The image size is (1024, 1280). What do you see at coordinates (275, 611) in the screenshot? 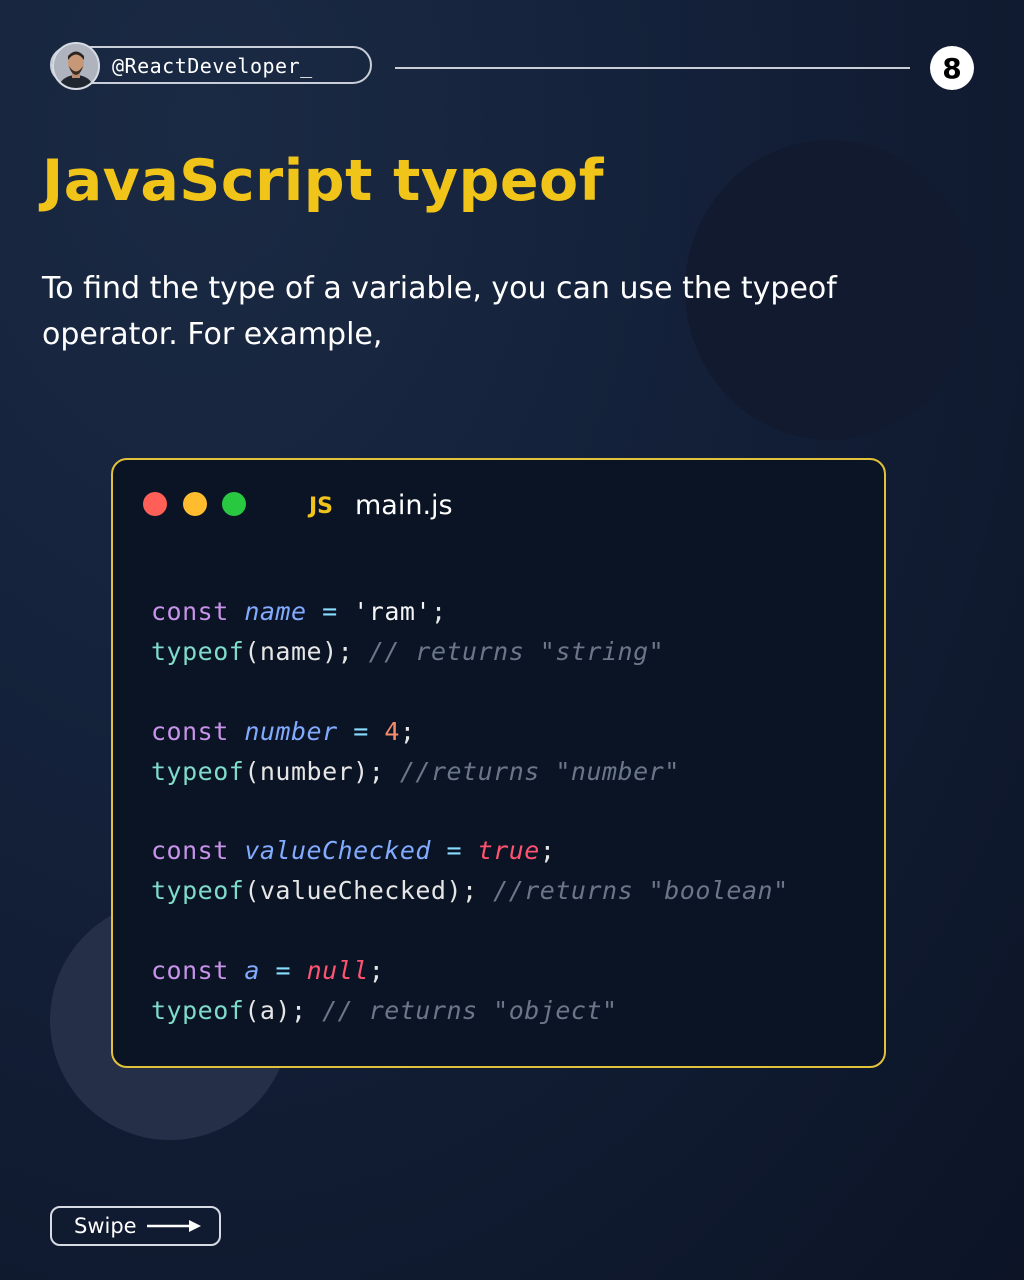
I see `variable-name: name` at bounding box center [275, 611].